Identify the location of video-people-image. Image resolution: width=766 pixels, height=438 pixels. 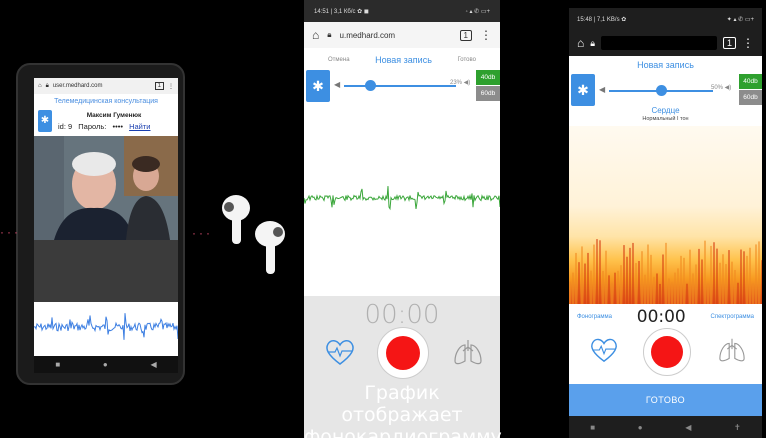
(106, 188).